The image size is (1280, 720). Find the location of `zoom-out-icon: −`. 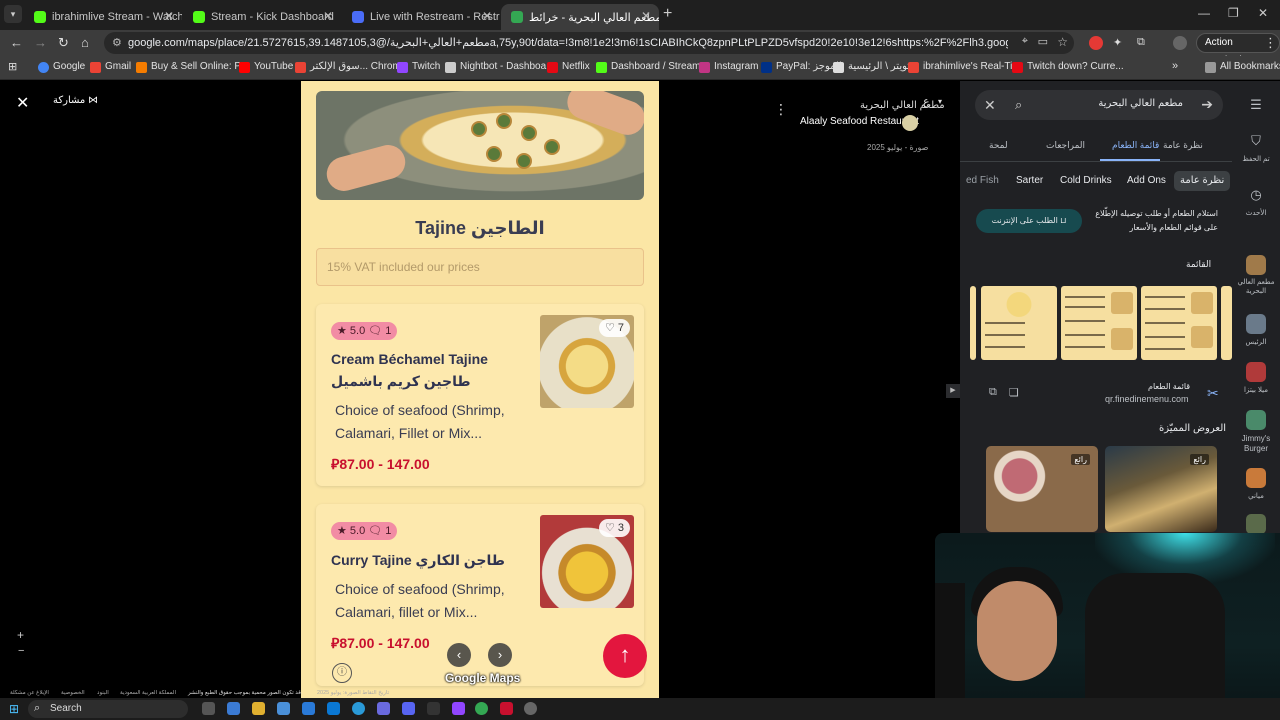

zoom-out-icon: − is located at coordinates (21, 651).